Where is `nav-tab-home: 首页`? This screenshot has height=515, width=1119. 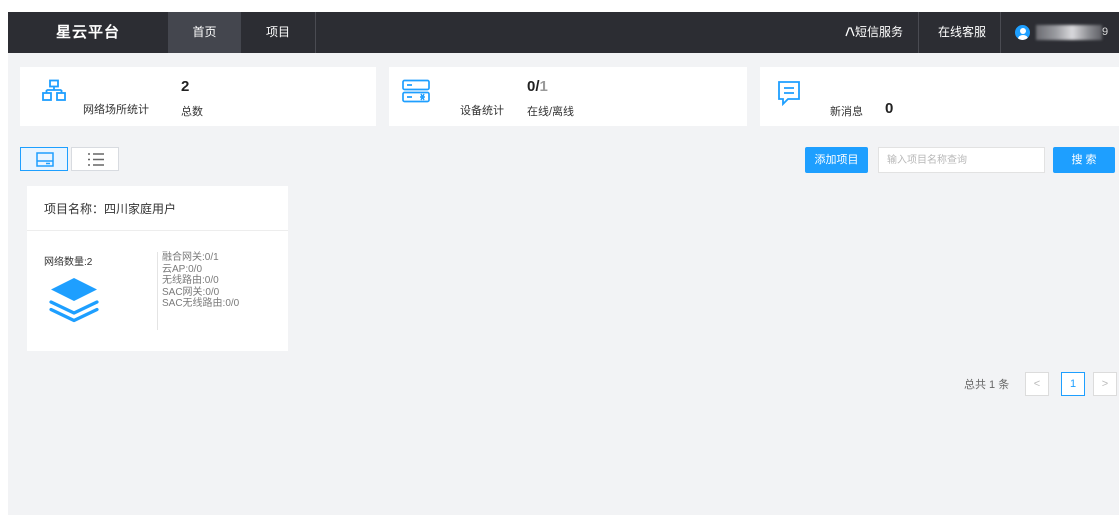
nav-tab-home: 首页 is located at coordinates (204, 32).